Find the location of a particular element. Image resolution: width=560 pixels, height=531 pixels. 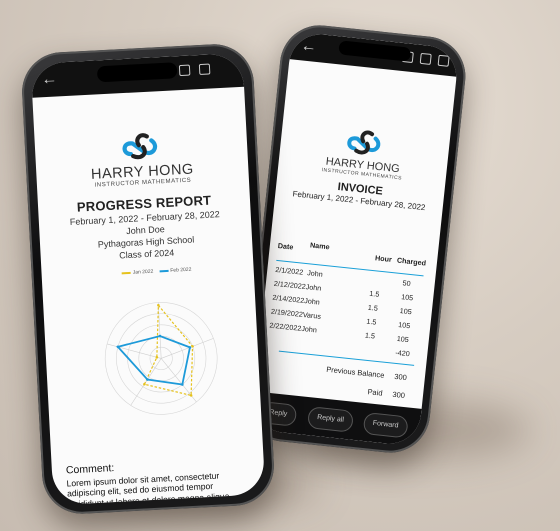

radar-plot is located at coordinates (161, 358).